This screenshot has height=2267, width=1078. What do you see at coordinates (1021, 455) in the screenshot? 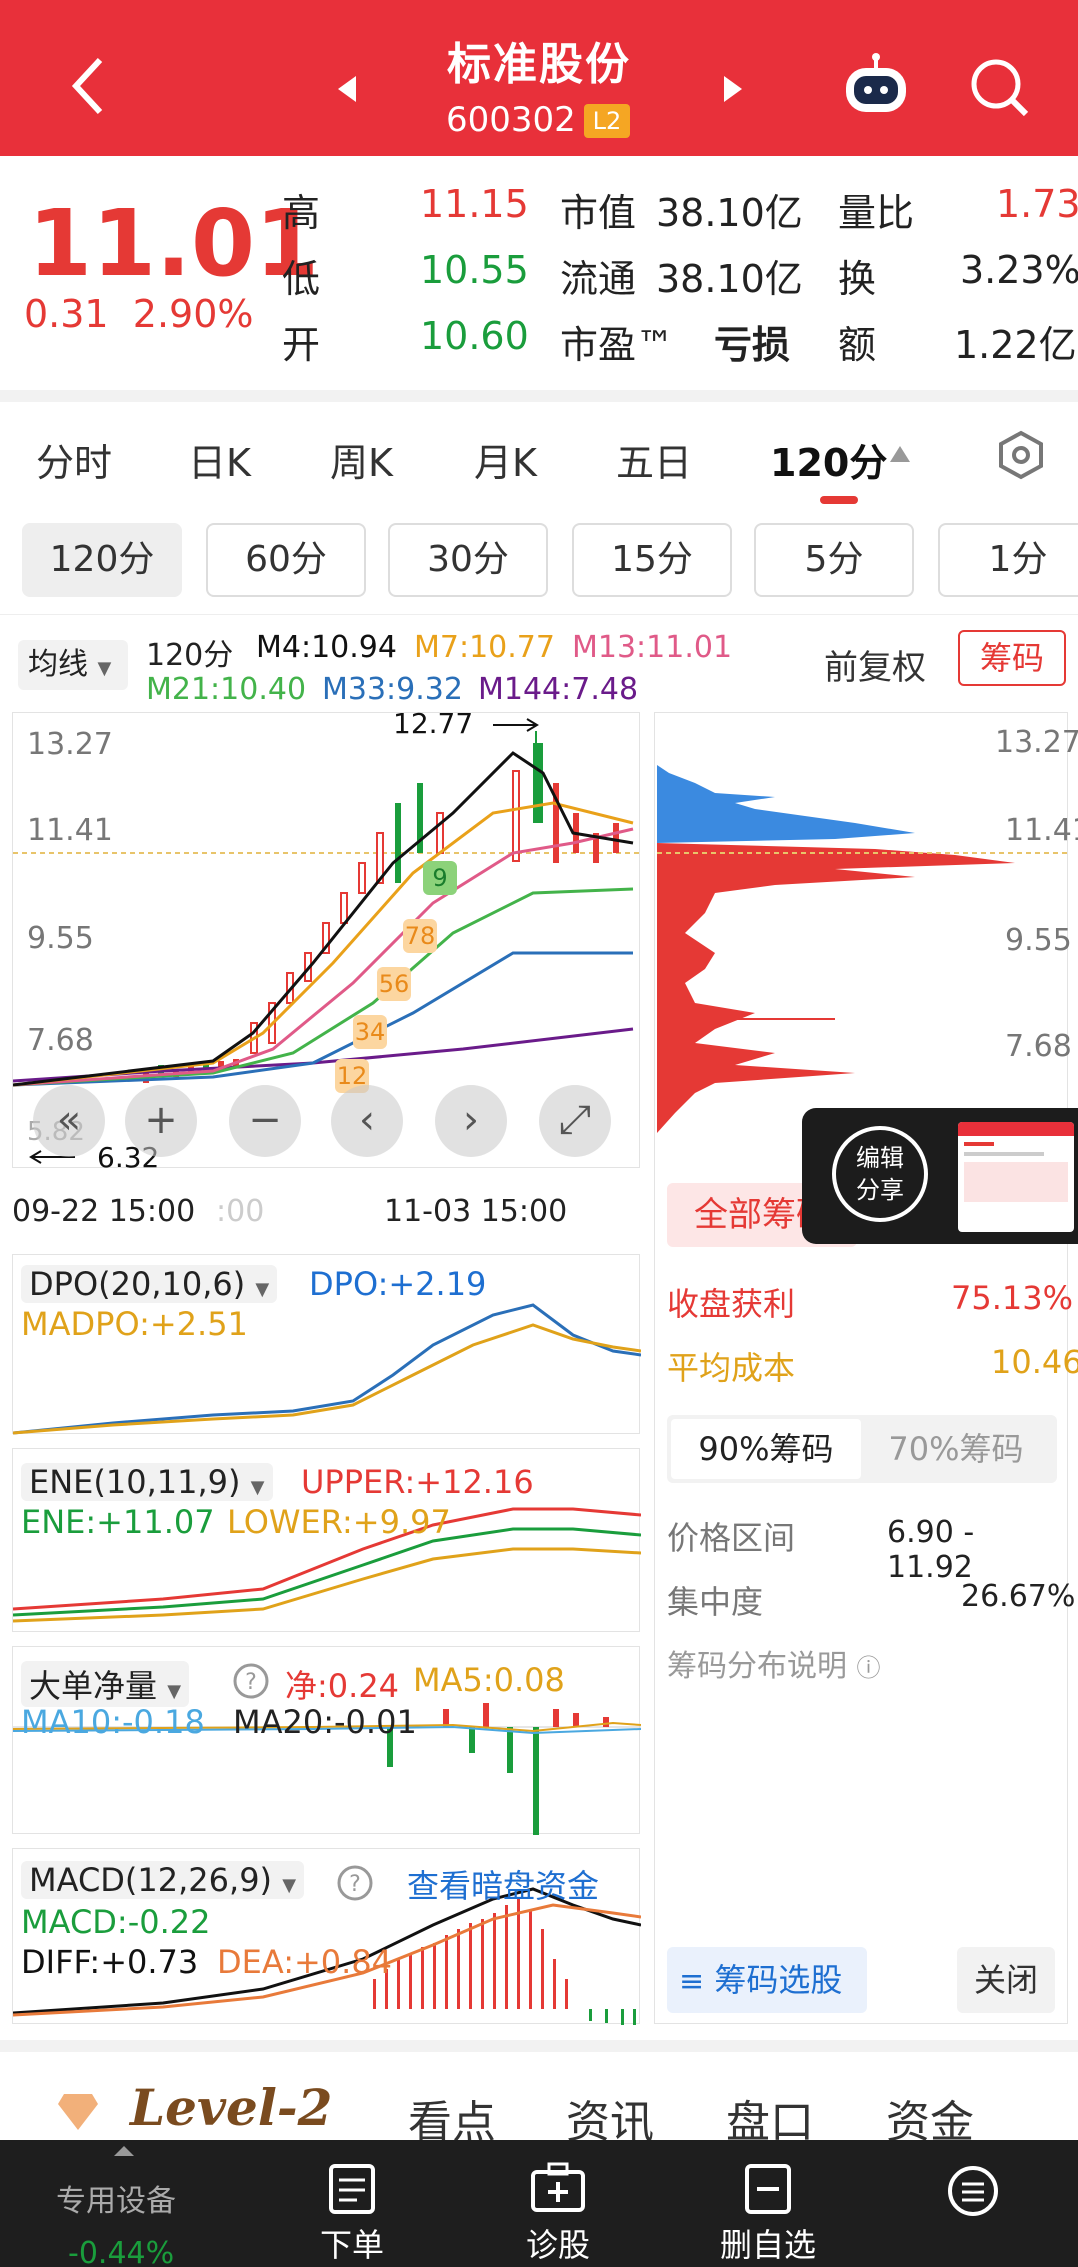
I see `settings-icon` at bounding box center [1021, 455].